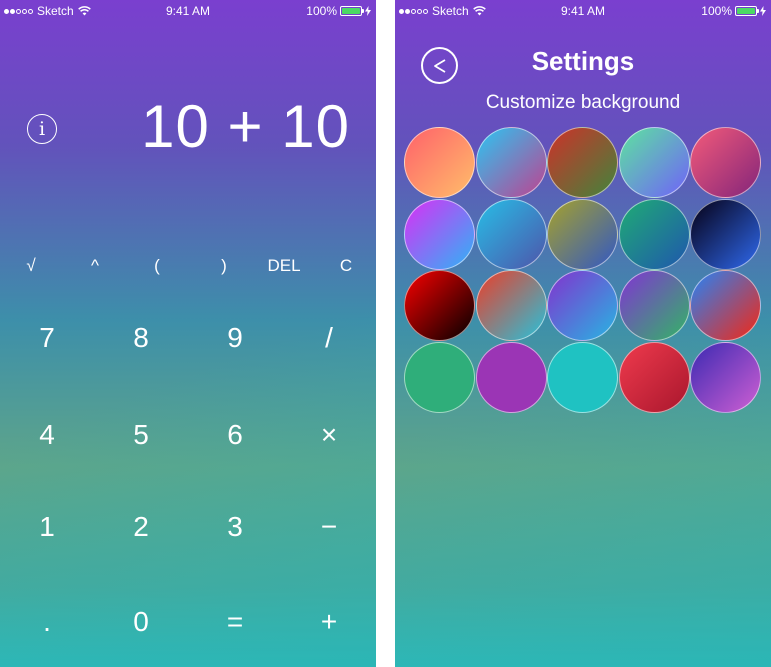  I want to click on key-3: 3, so click(235, 527).